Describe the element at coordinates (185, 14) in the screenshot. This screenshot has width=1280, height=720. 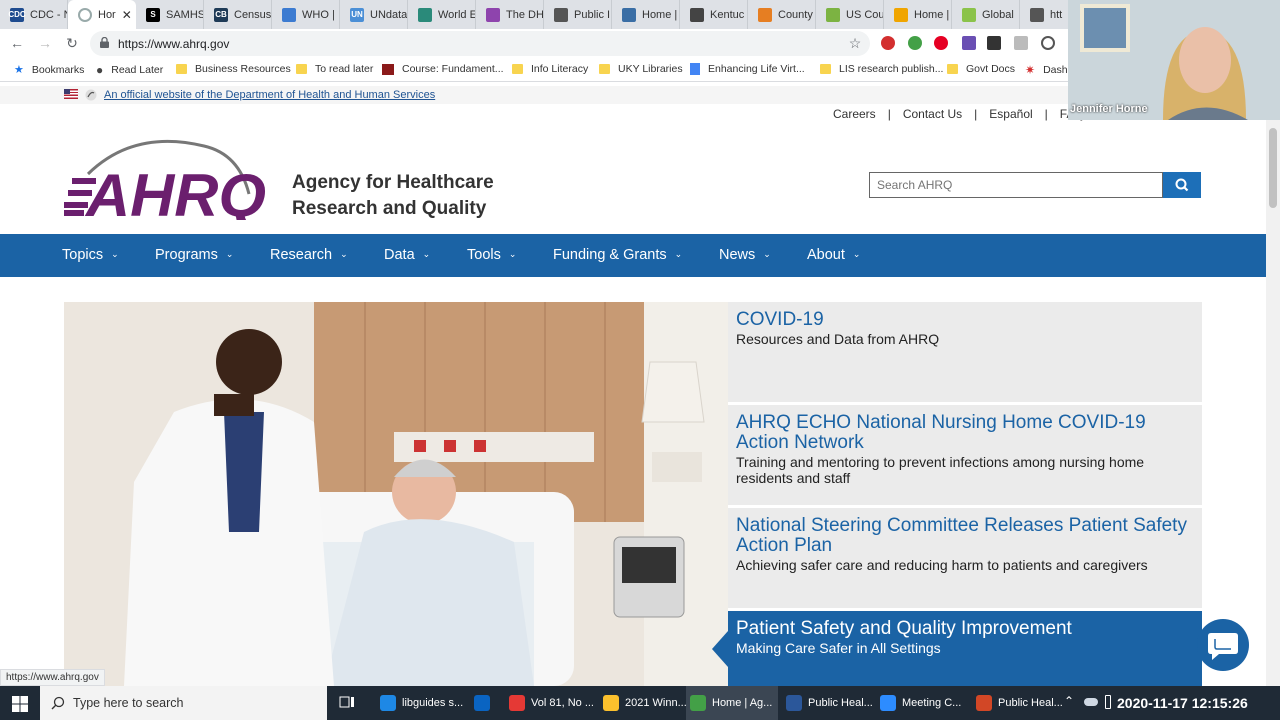
I see `tab-label: SAMHS` at that location.